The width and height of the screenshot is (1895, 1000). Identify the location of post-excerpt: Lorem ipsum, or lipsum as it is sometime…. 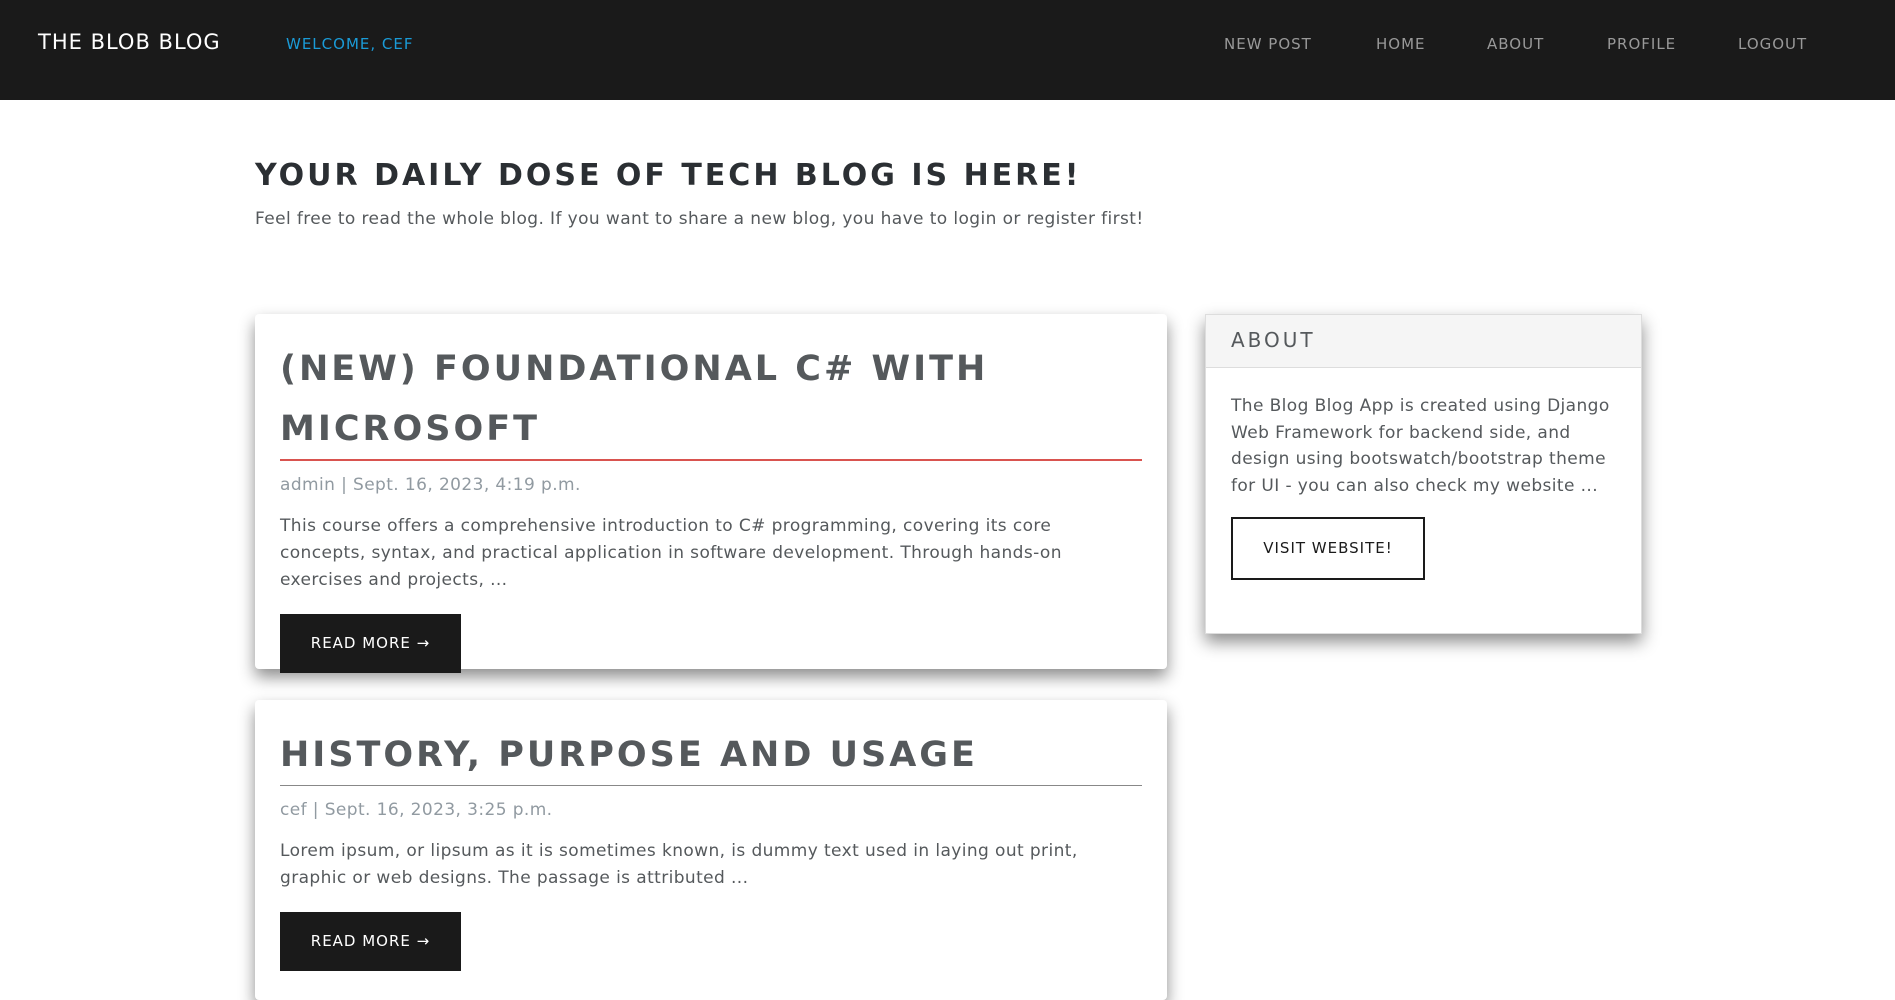
(679, 864).